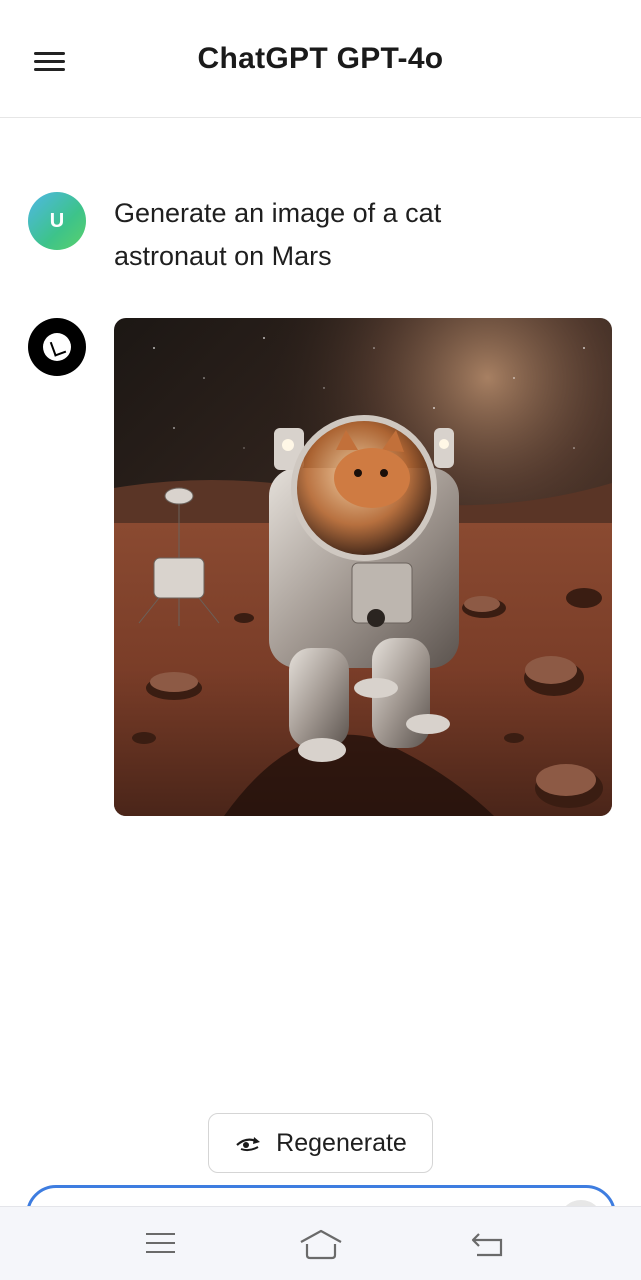 The image size is (641, 1280). I want to click on page-title: ChatGPT GPT-4o, so click(320, 58).